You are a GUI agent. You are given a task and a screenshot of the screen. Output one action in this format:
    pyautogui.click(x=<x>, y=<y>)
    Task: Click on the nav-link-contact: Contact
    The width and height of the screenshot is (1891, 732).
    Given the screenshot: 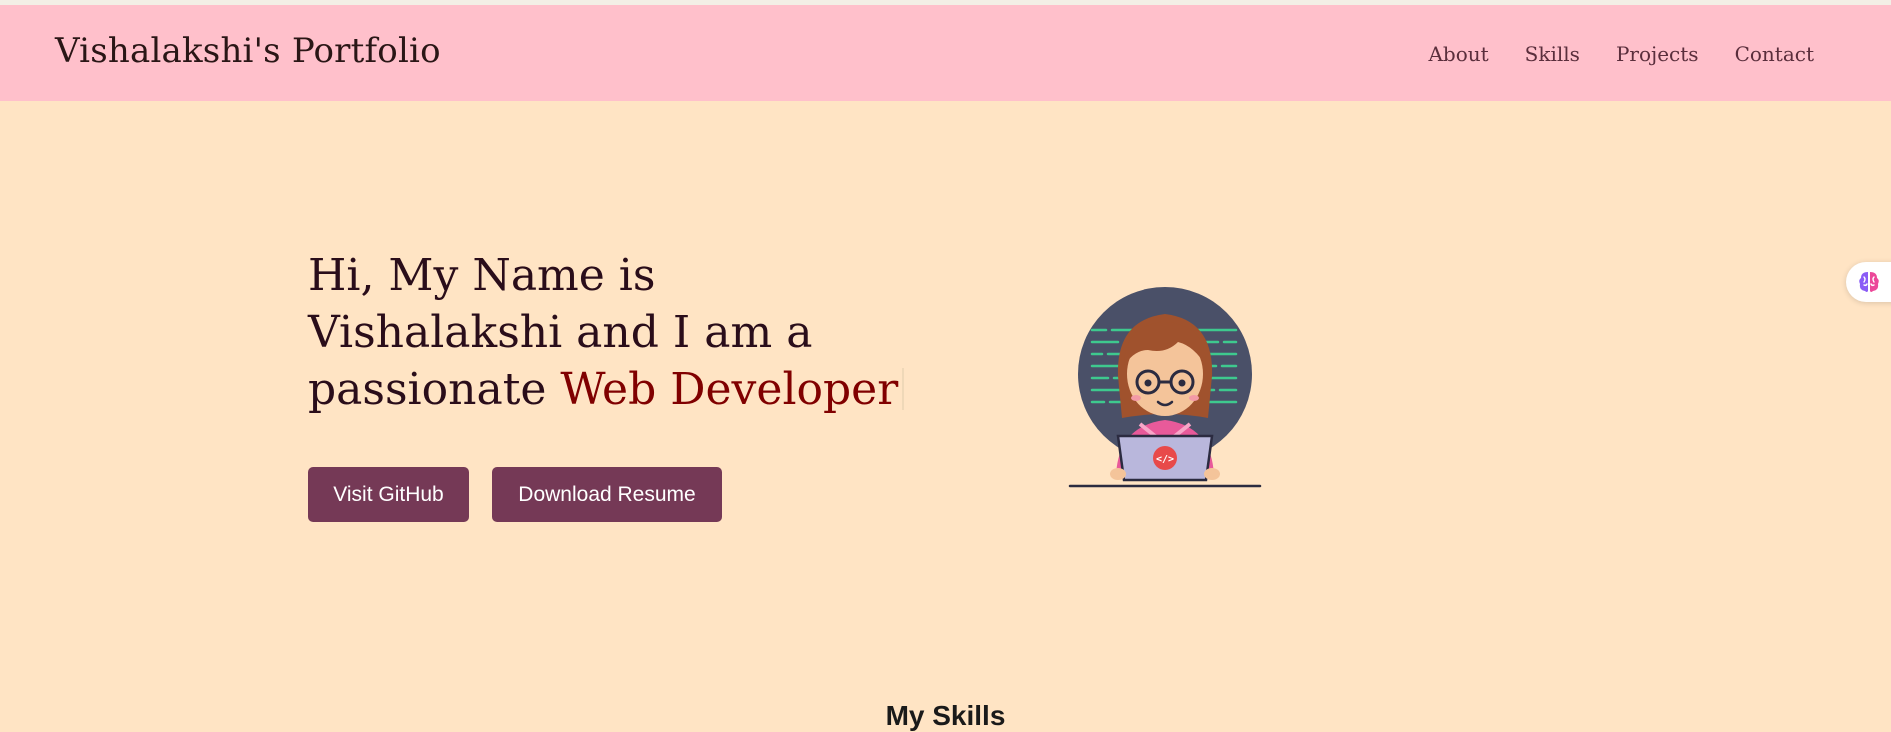 What is the action you would take?
    pyautogui.click(x=1774, y=54)
    